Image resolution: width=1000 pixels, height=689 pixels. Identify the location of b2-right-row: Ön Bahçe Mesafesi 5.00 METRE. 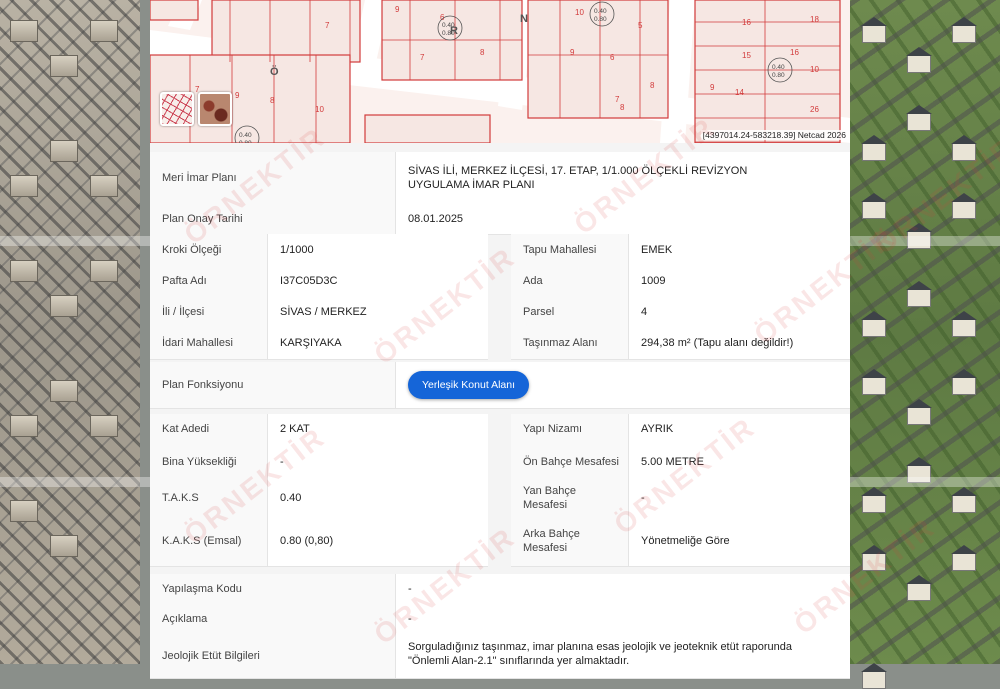
(680, 462).